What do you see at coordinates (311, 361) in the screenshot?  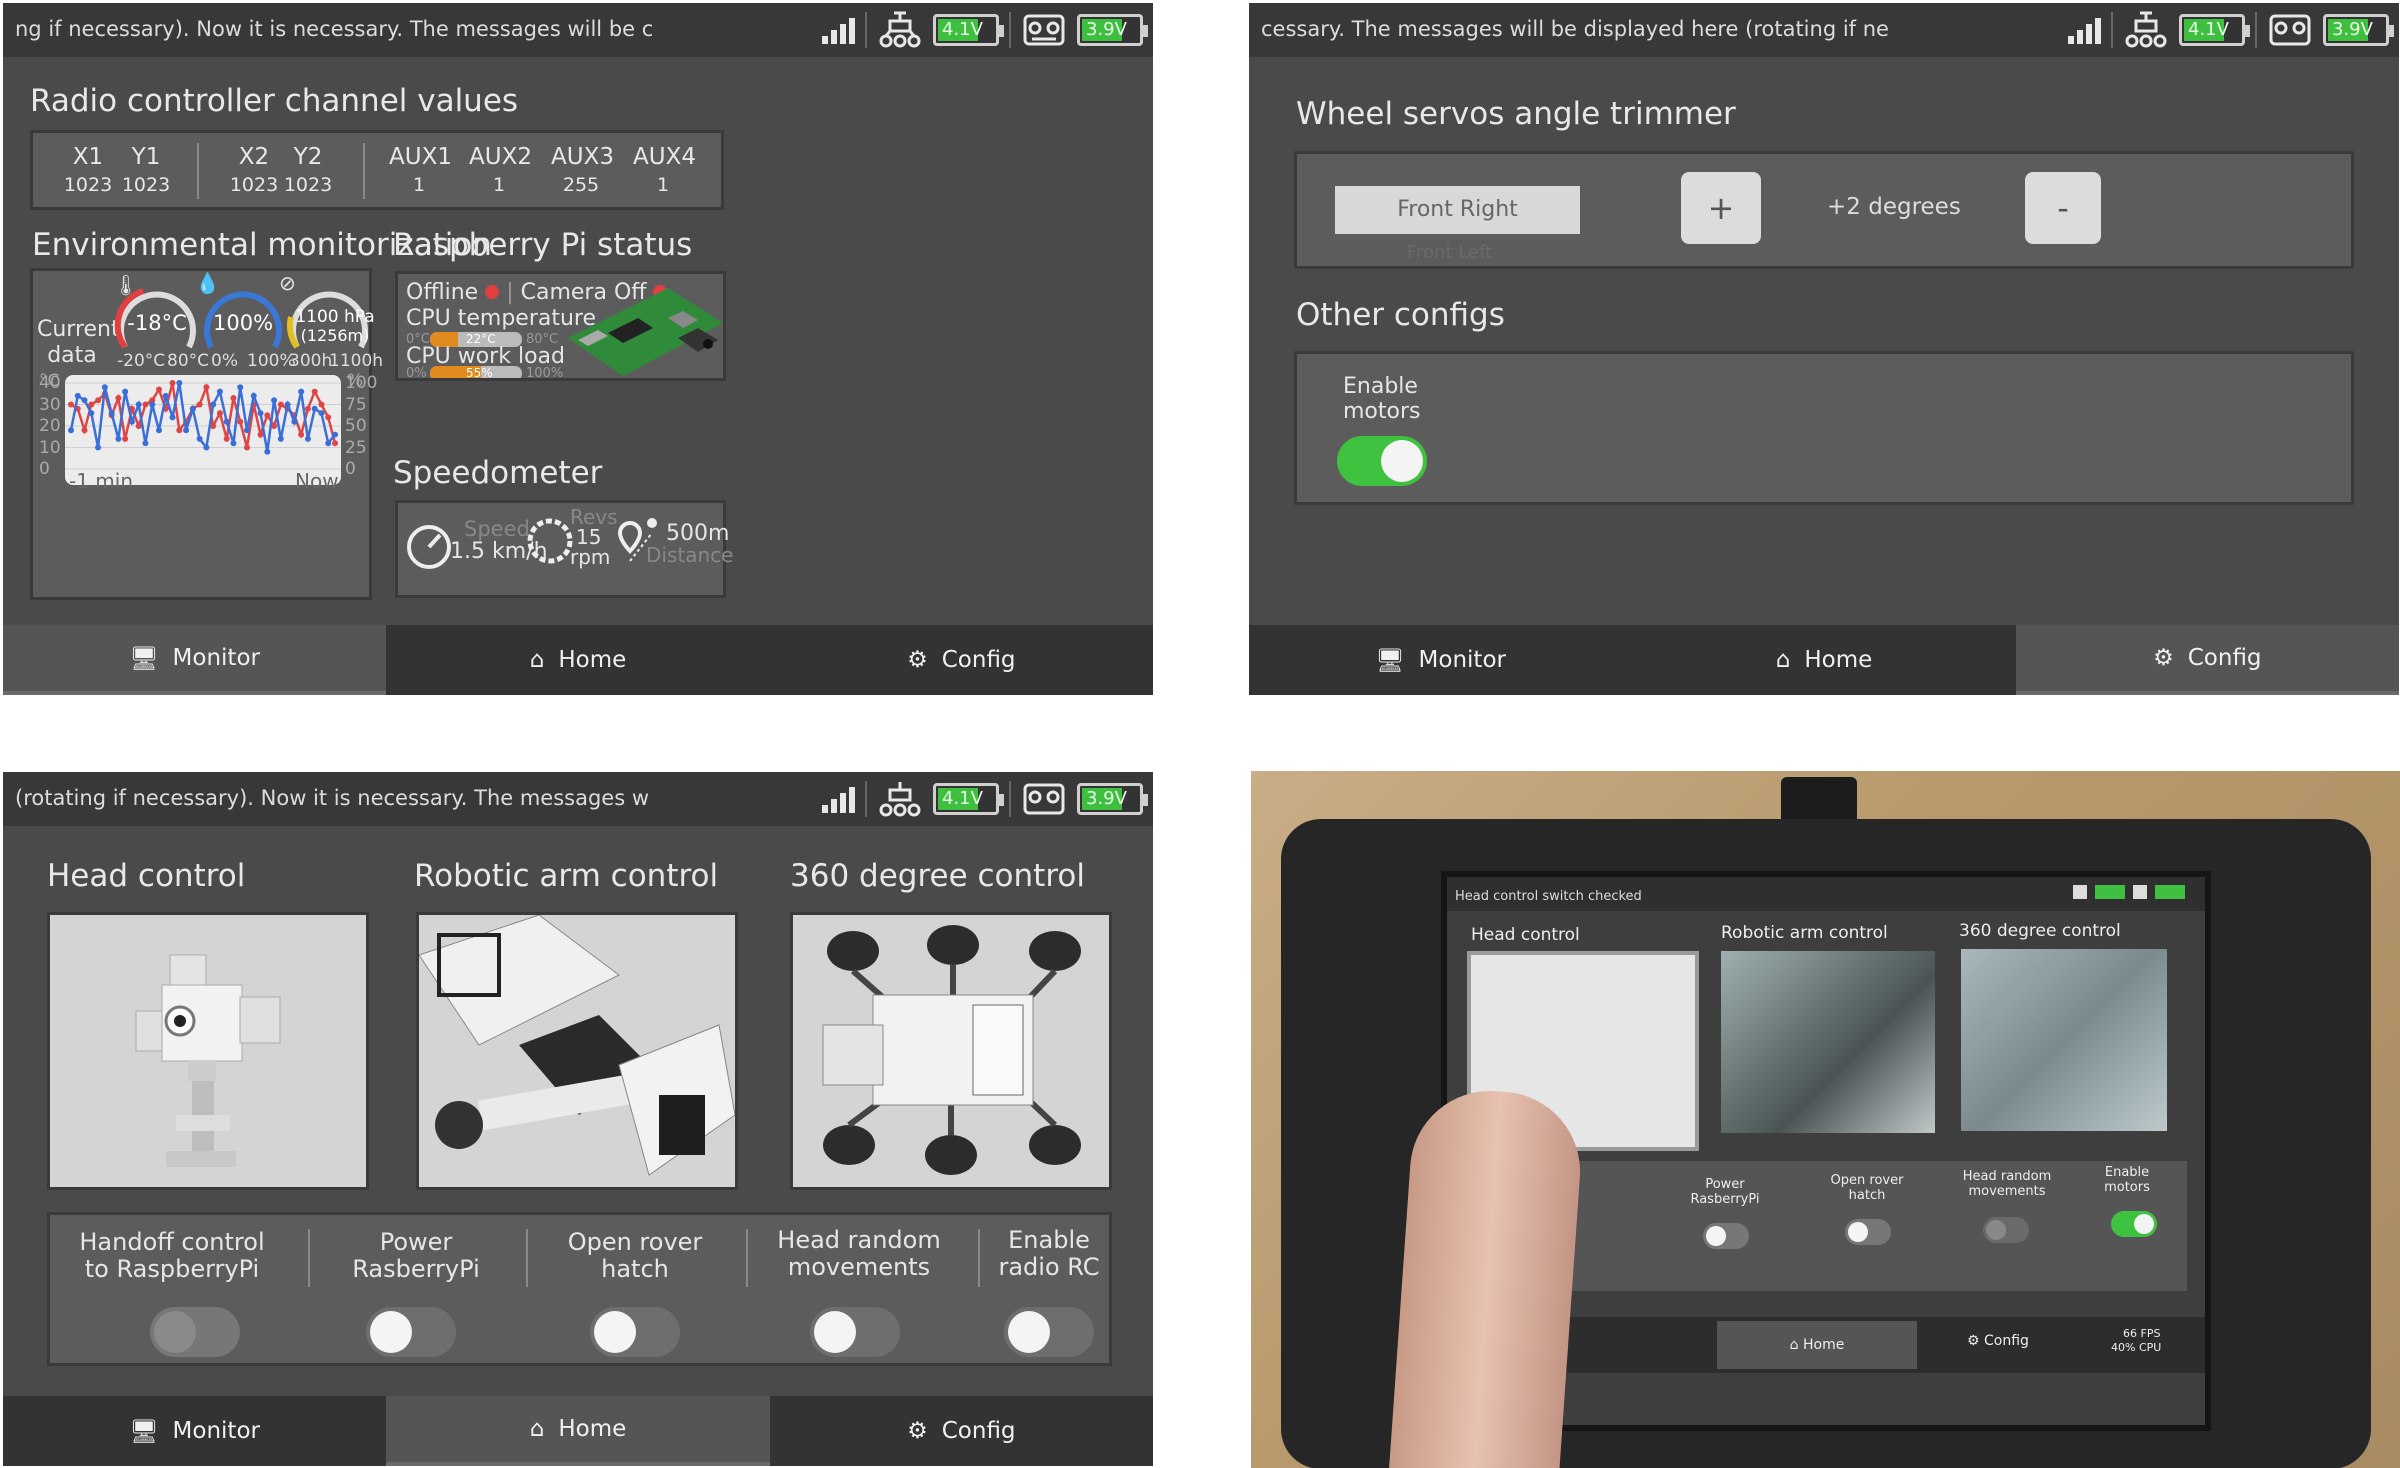 I see `press-min: 300h` at bounding box center [311, 361].